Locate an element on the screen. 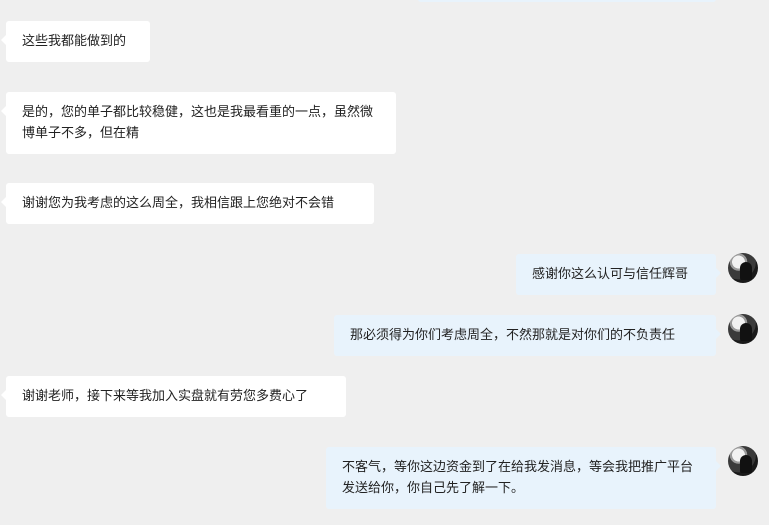 The image size is (769, 525). previous-message-bubble is located at coordinates (567, 1).